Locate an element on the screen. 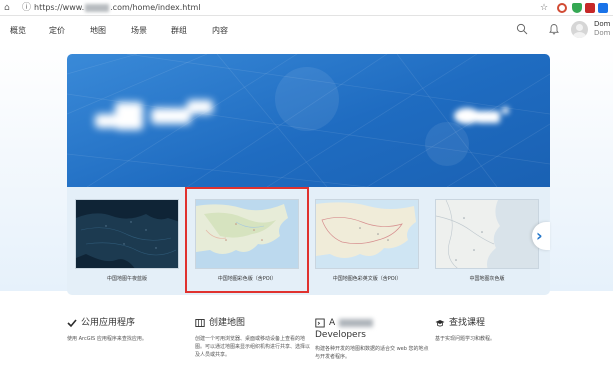 The height and width of the screenshot is (374, 613). user-subtitle: Dom is located at coordinates (602, 33).